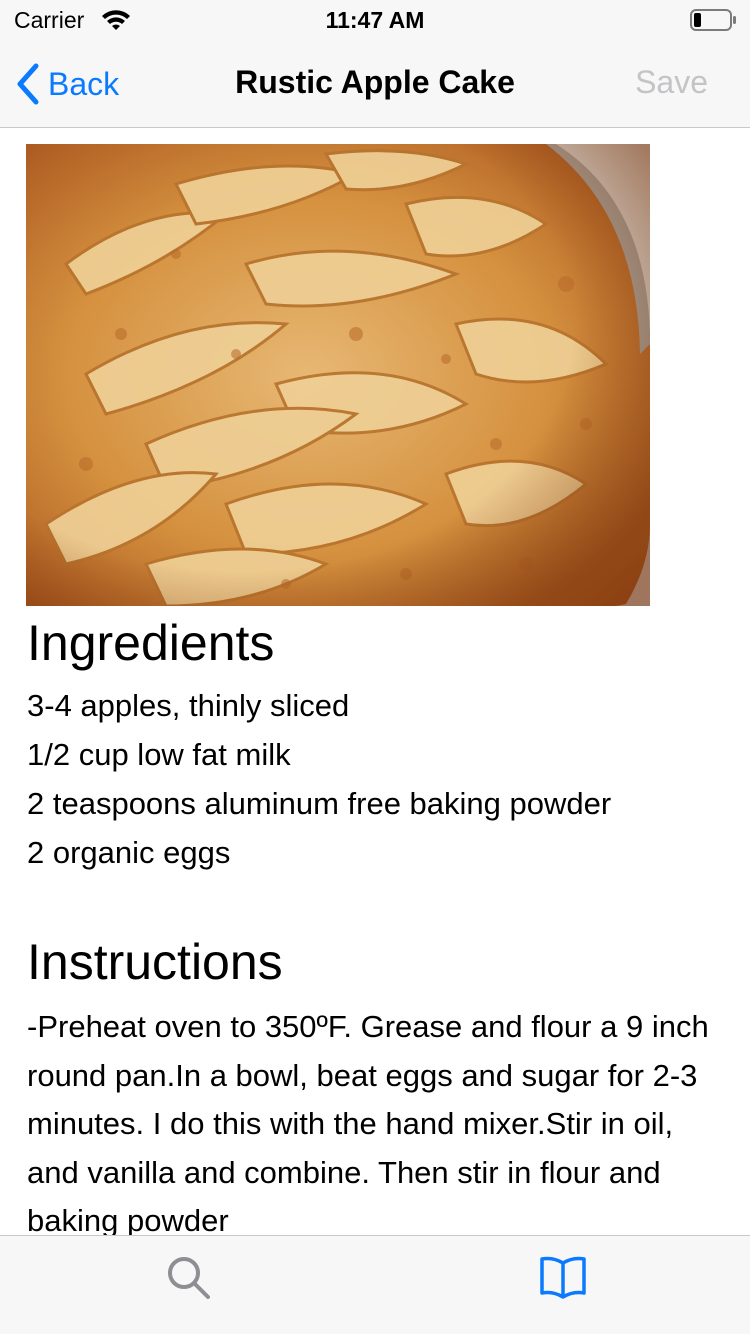 This screenshot has width=750, height=1334. Describe the element at coordinates (129, 852) in the screenshot. I see `ingredient-item: 2 organic eggs` at that location.